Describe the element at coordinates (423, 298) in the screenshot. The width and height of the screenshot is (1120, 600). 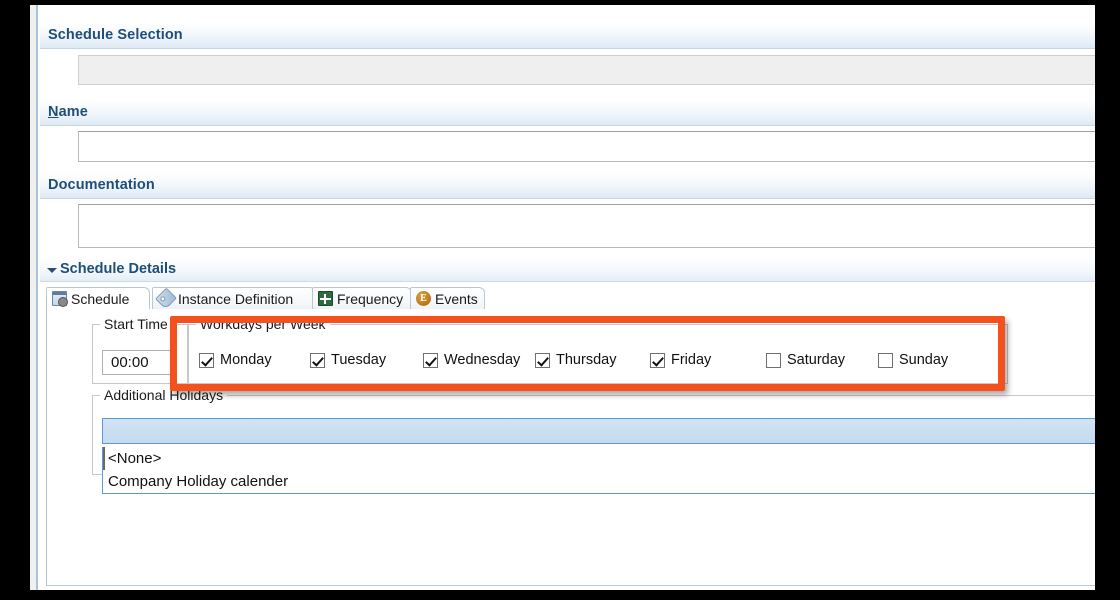
I see `events-circle-icon: E` at that location.